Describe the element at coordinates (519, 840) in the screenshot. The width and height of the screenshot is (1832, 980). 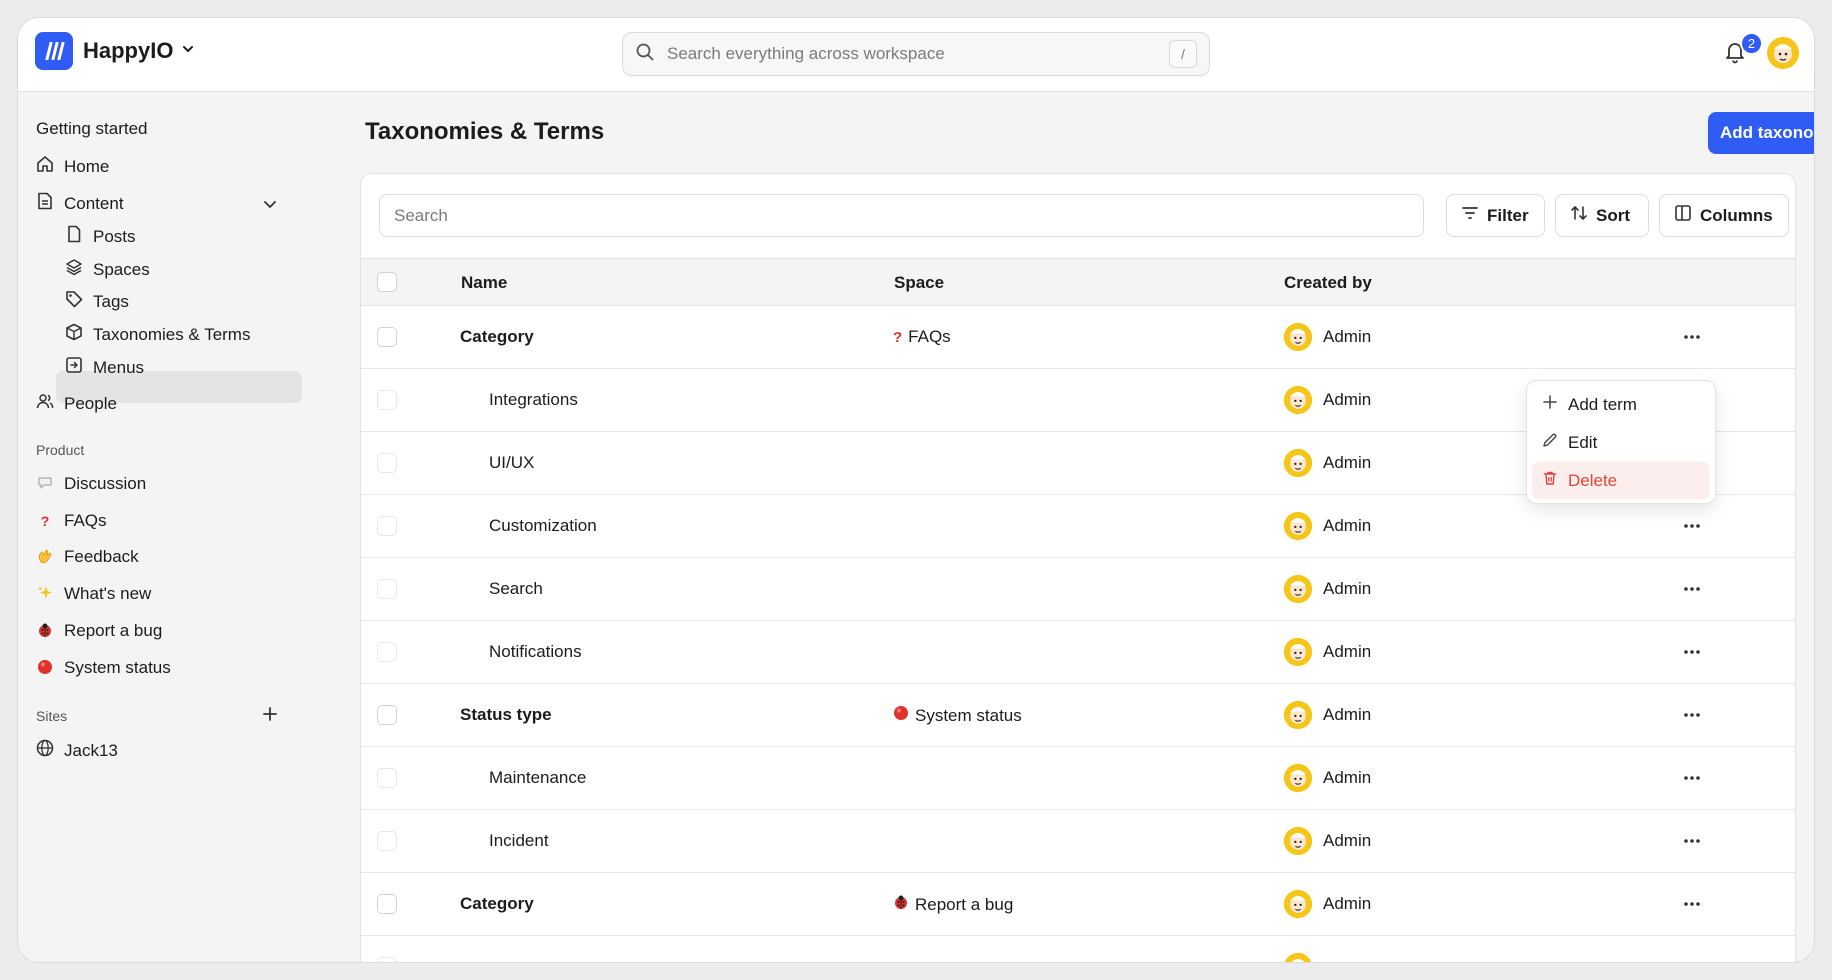
I see `term-name: Incident` at that location.